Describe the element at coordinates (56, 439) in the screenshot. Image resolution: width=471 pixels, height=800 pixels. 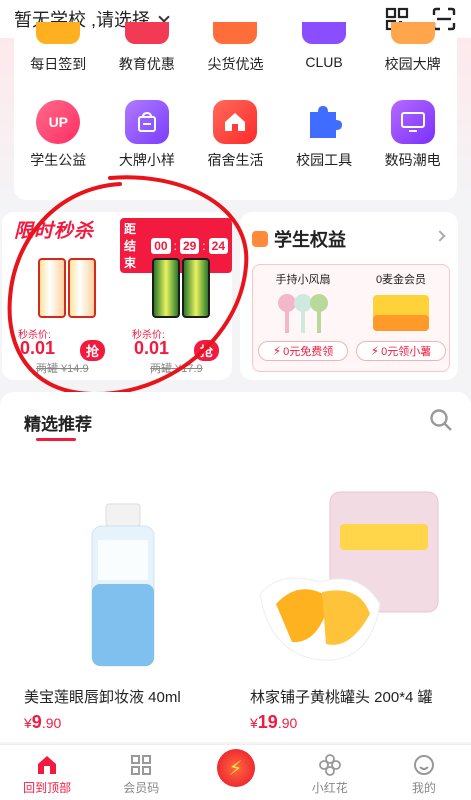
I see `tab-underline` at that location.